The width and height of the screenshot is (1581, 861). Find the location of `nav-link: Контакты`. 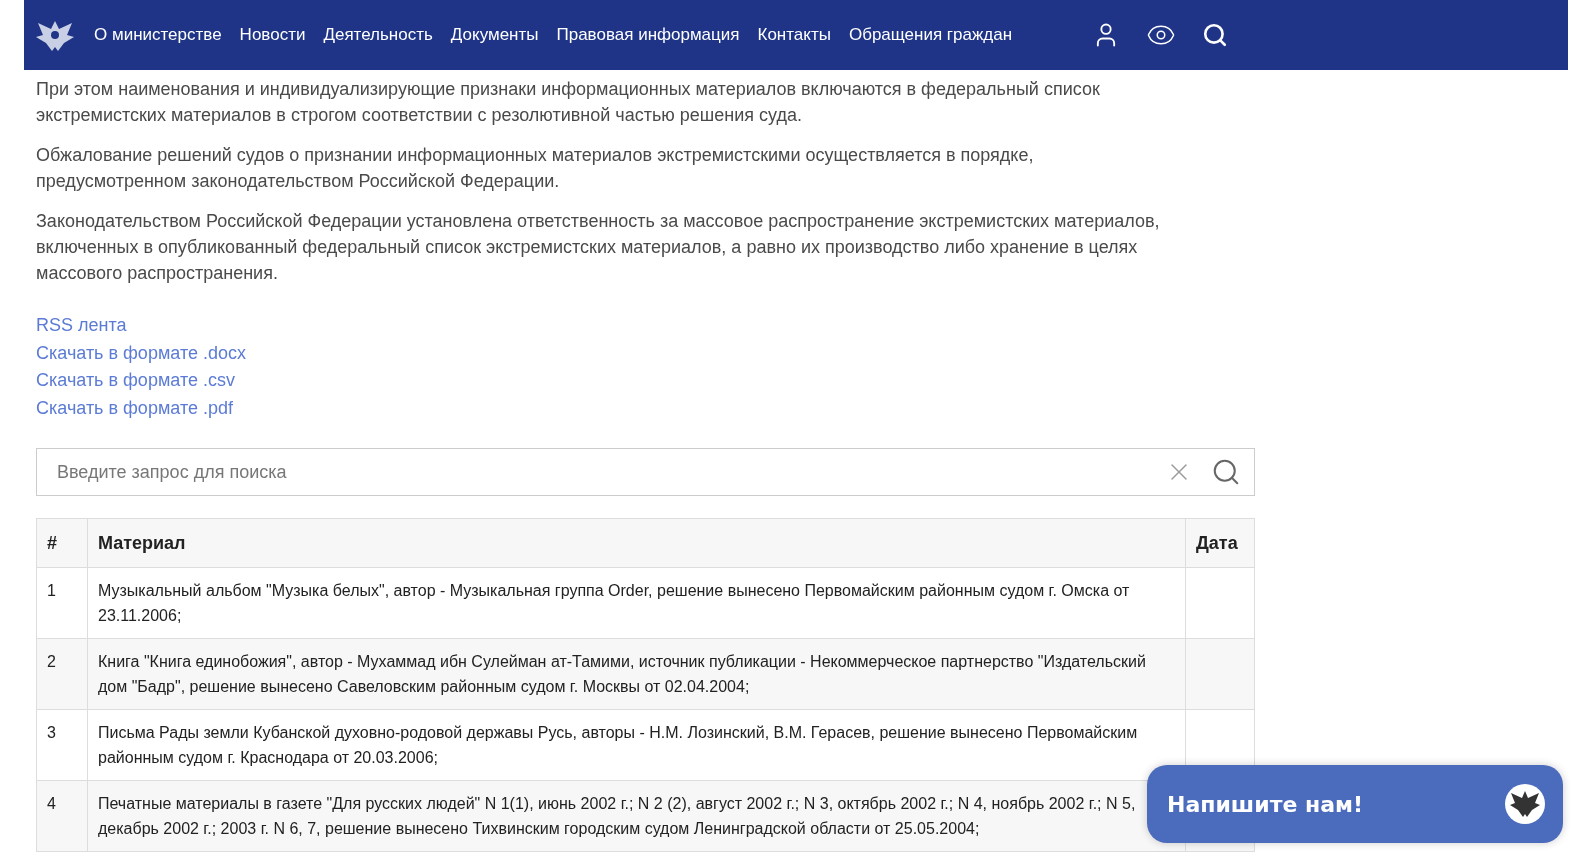

nav-link: Контакты is located at coordinates (794, 35).